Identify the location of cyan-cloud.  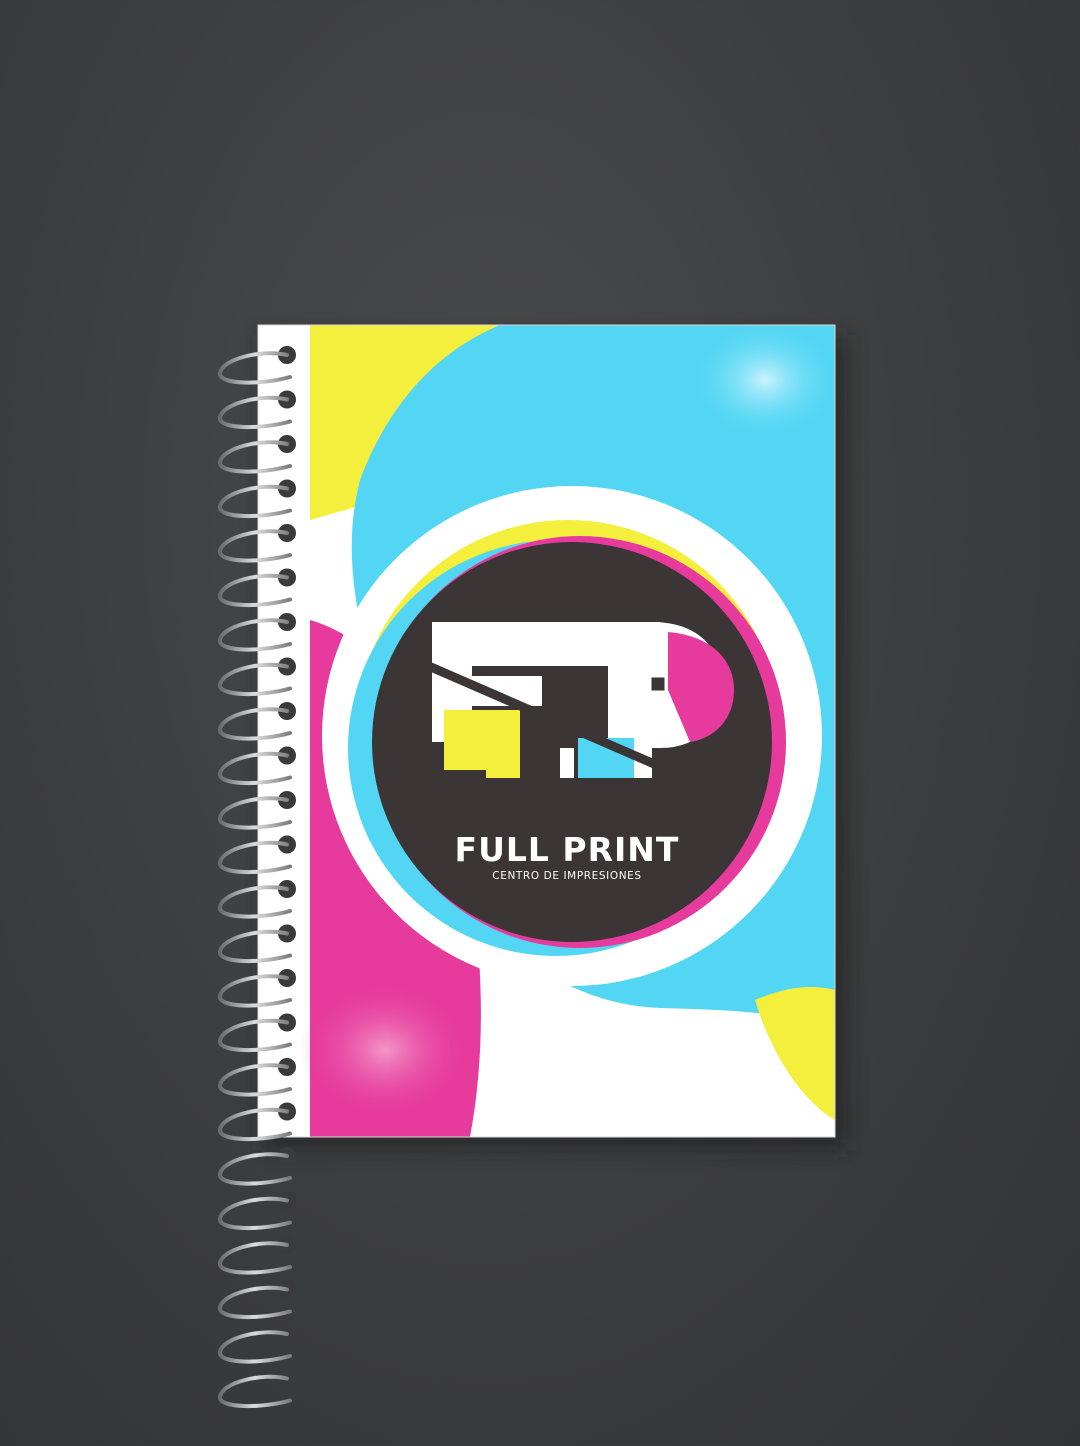
(762, 382).